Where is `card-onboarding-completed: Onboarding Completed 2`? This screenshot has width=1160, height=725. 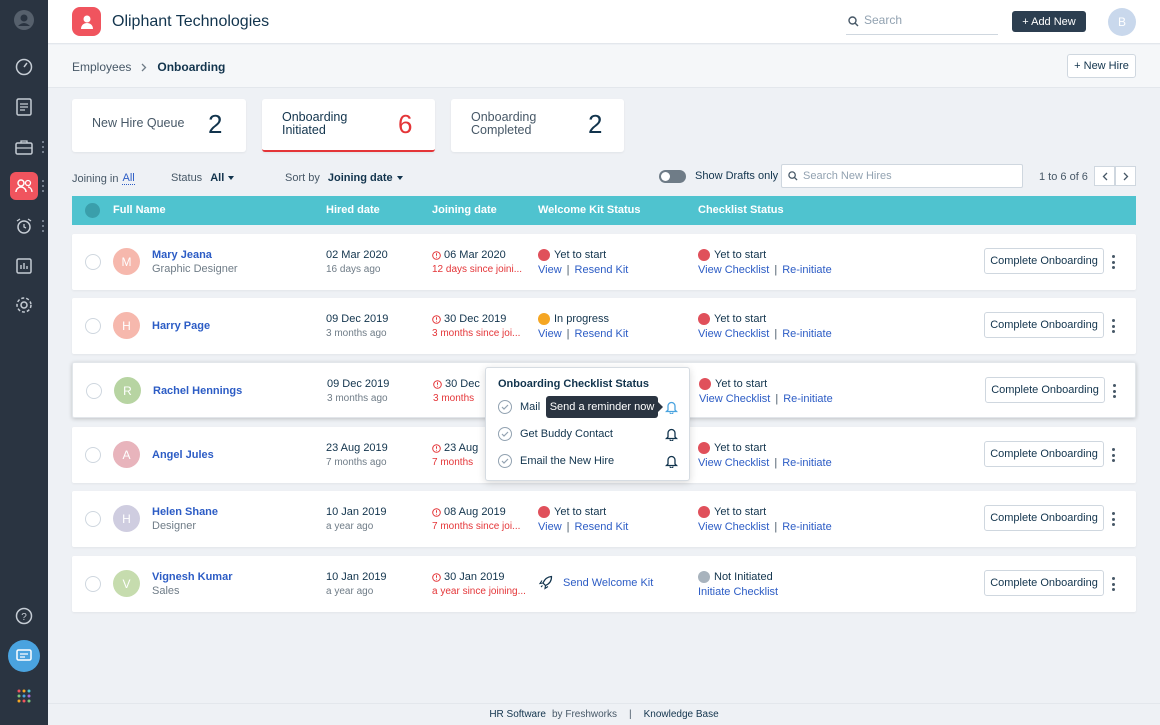
card-onboarding-completed: Onboarding Completed 2 is located at coordinates (537, 125).